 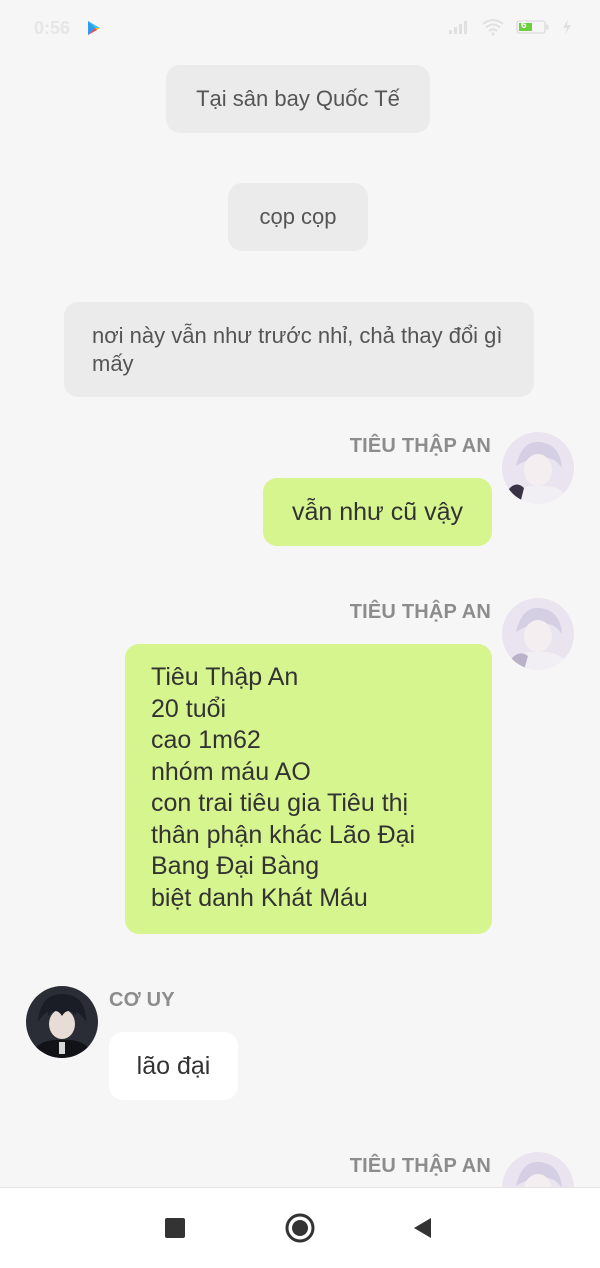 I want to click on message-text: vẫn như cũ vậy, so click(x=377, y=511).